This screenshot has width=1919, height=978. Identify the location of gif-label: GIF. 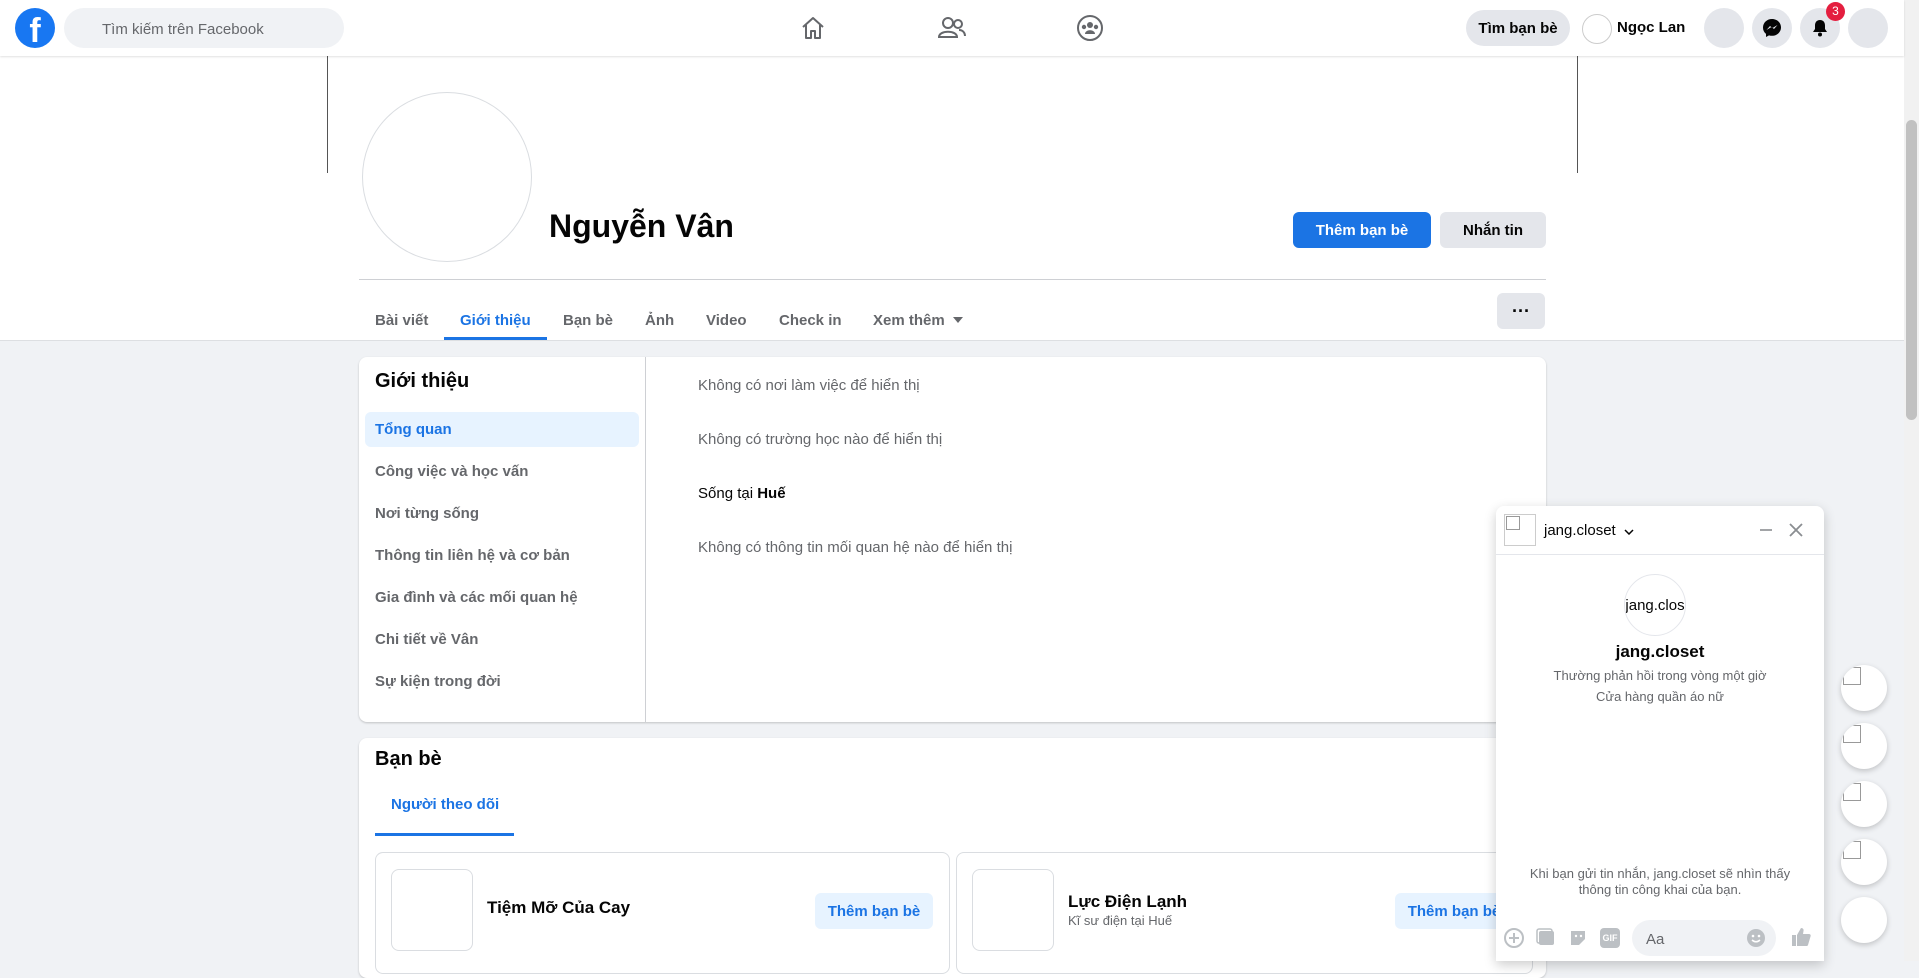
(1610, 938).